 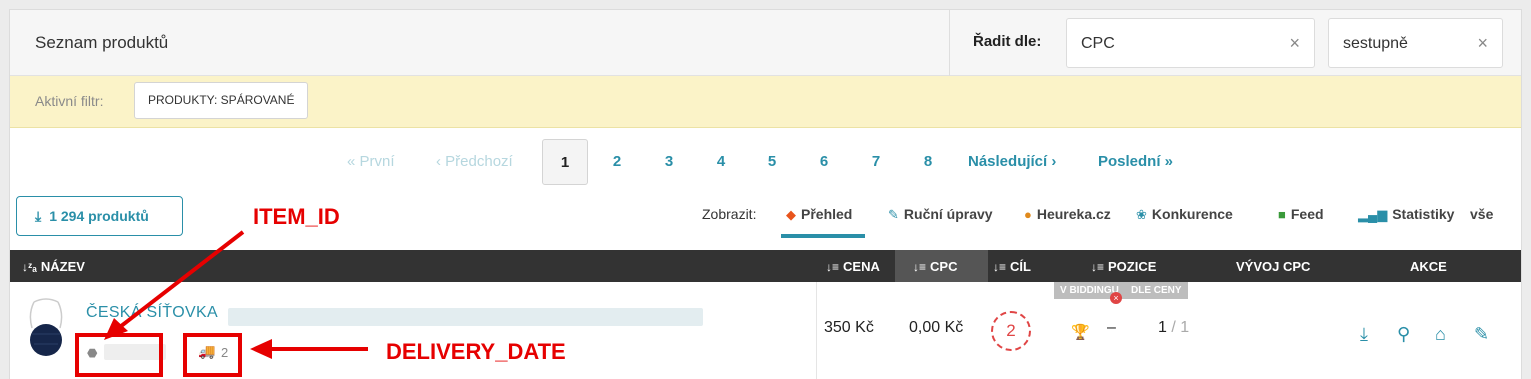 I want to click on search-check-icon: ⚲, so click(x=1403, y=334).